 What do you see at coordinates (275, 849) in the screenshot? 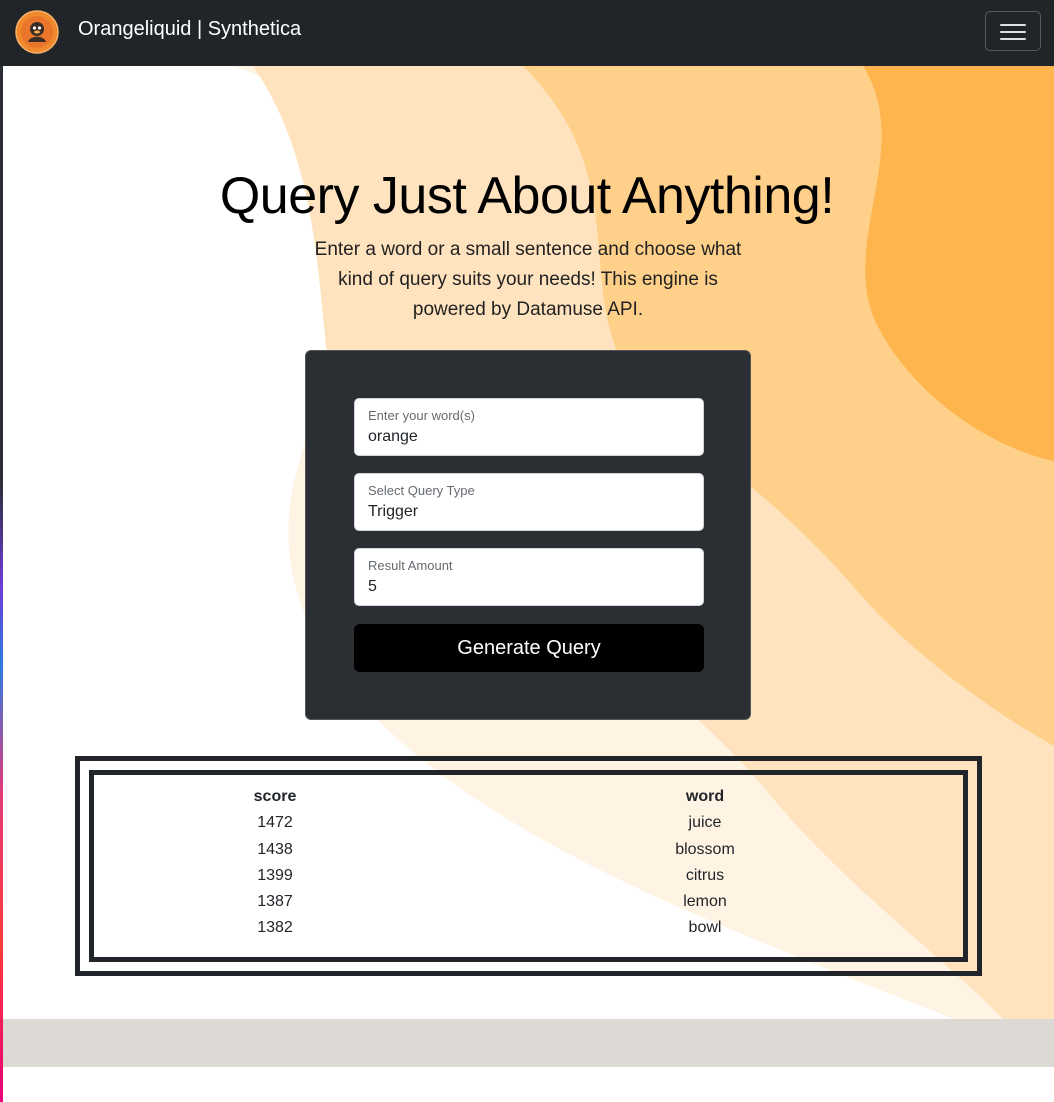
I see `table-cell-score: 1438` at bounding box center [275, 849].